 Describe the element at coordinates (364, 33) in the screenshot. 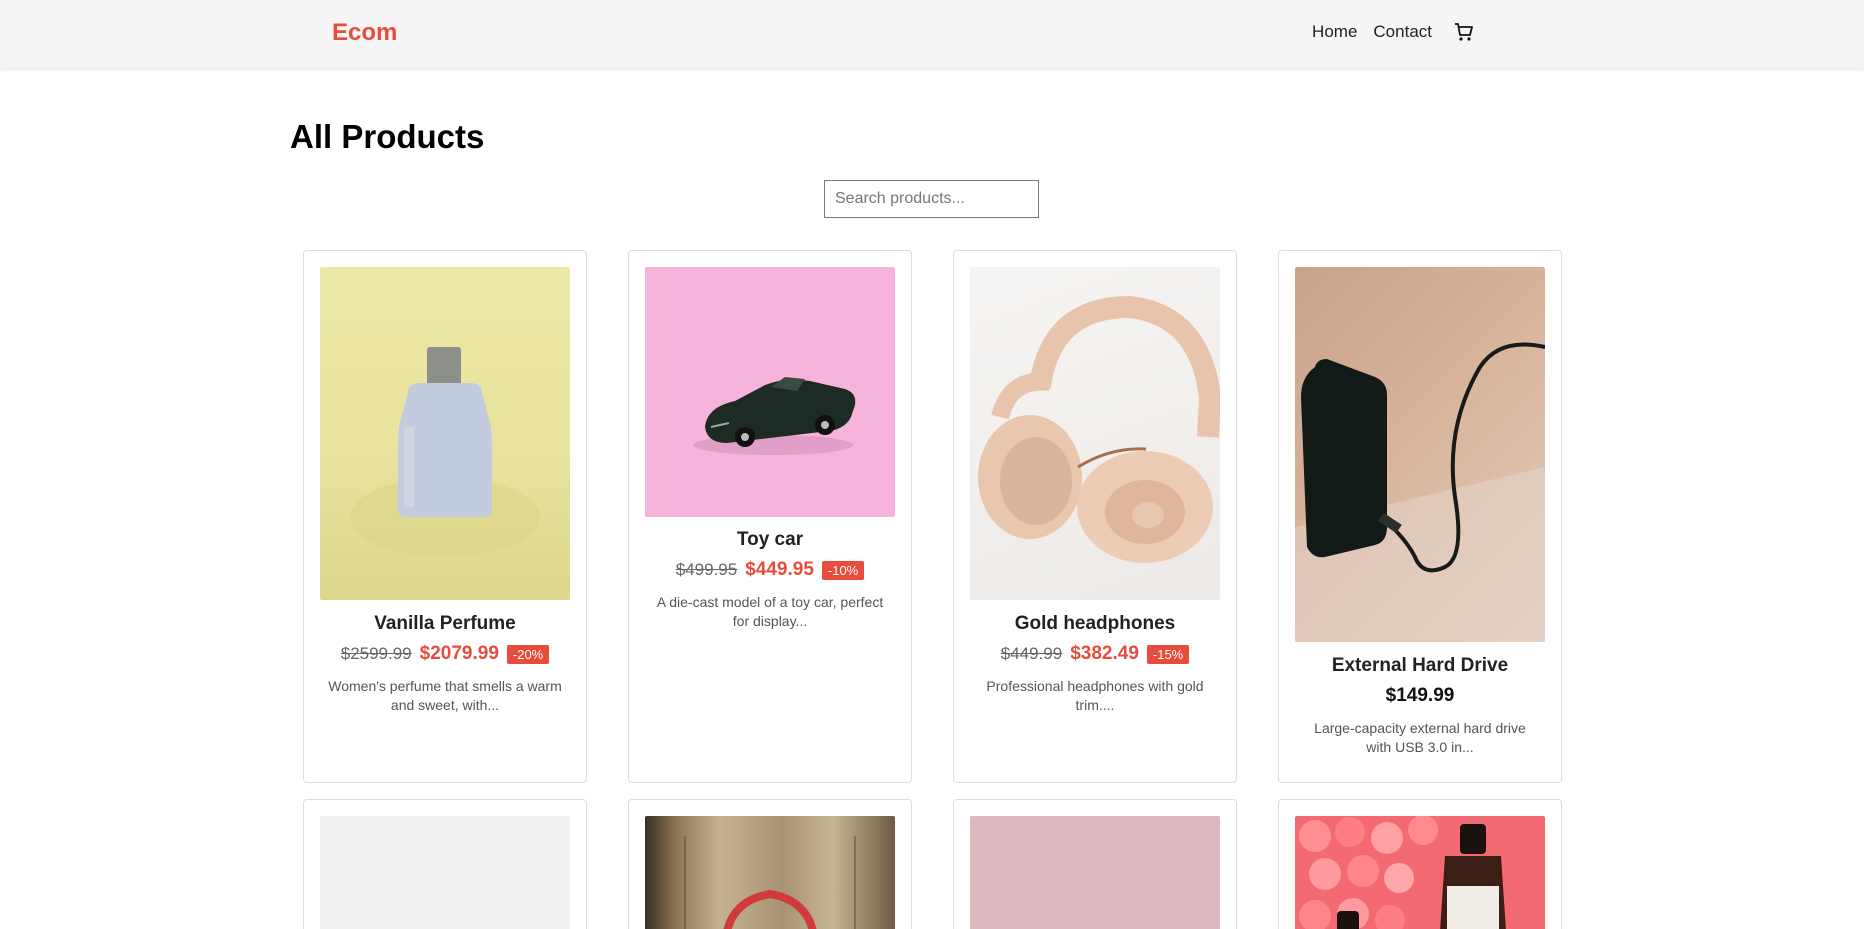

I see `brand-logo: Ecom` at that location.